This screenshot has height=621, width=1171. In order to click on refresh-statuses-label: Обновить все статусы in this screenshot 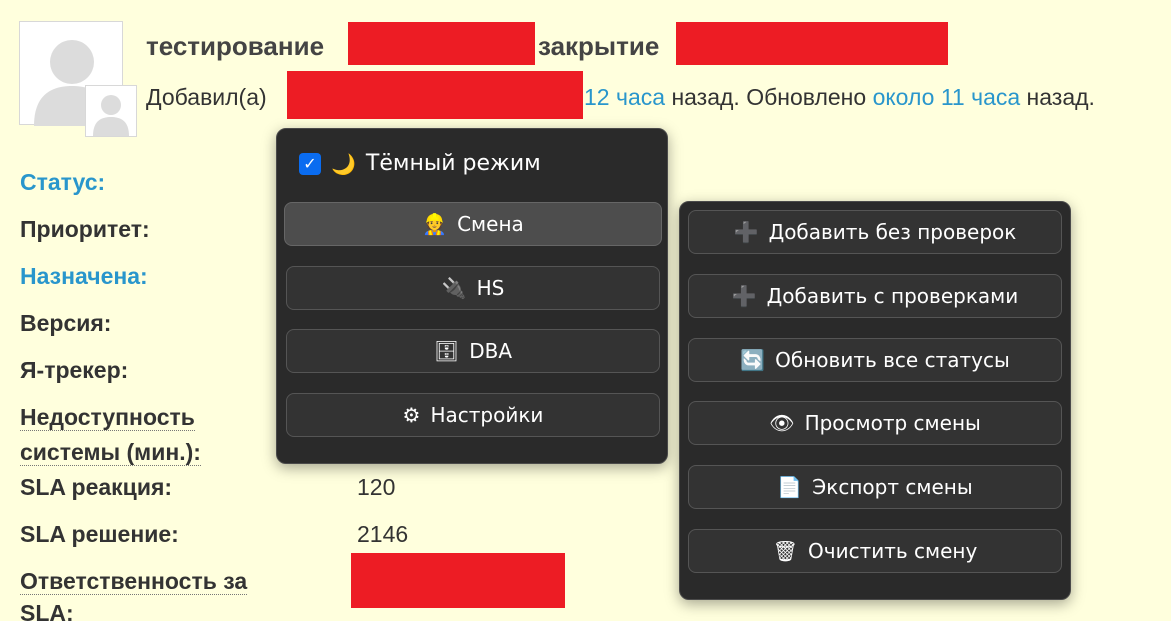, I will do `click(892, 360)`.